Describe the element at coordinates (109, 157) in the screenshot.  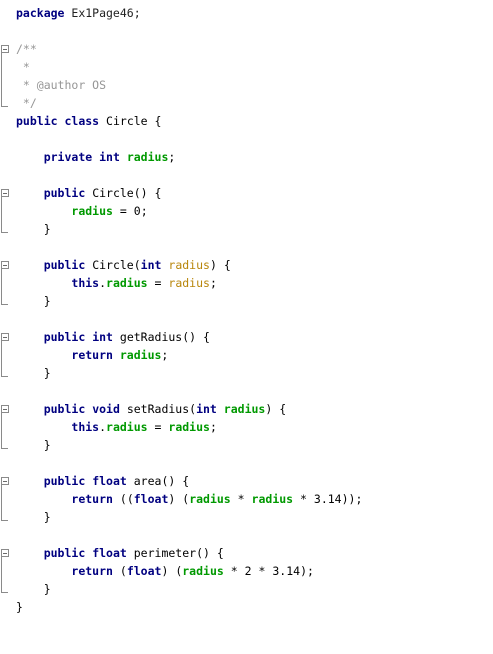
I see `code-line: private int radius;` at that location.